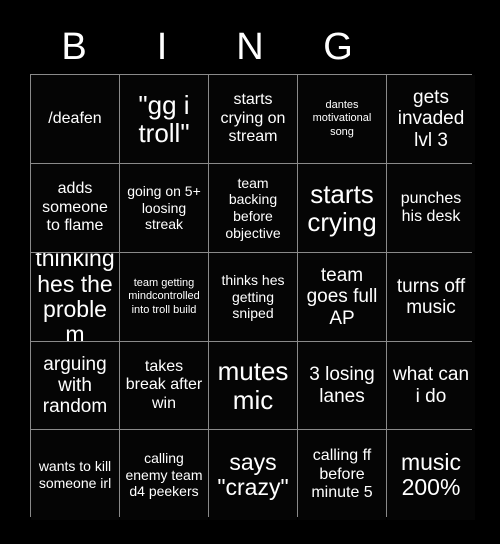 This screenshot has height=544, width=500. What do you see at coordinates (338, 47) in the screenshot?
I see `bingo-header-letter-3: G` at bounding box center [338, 47].